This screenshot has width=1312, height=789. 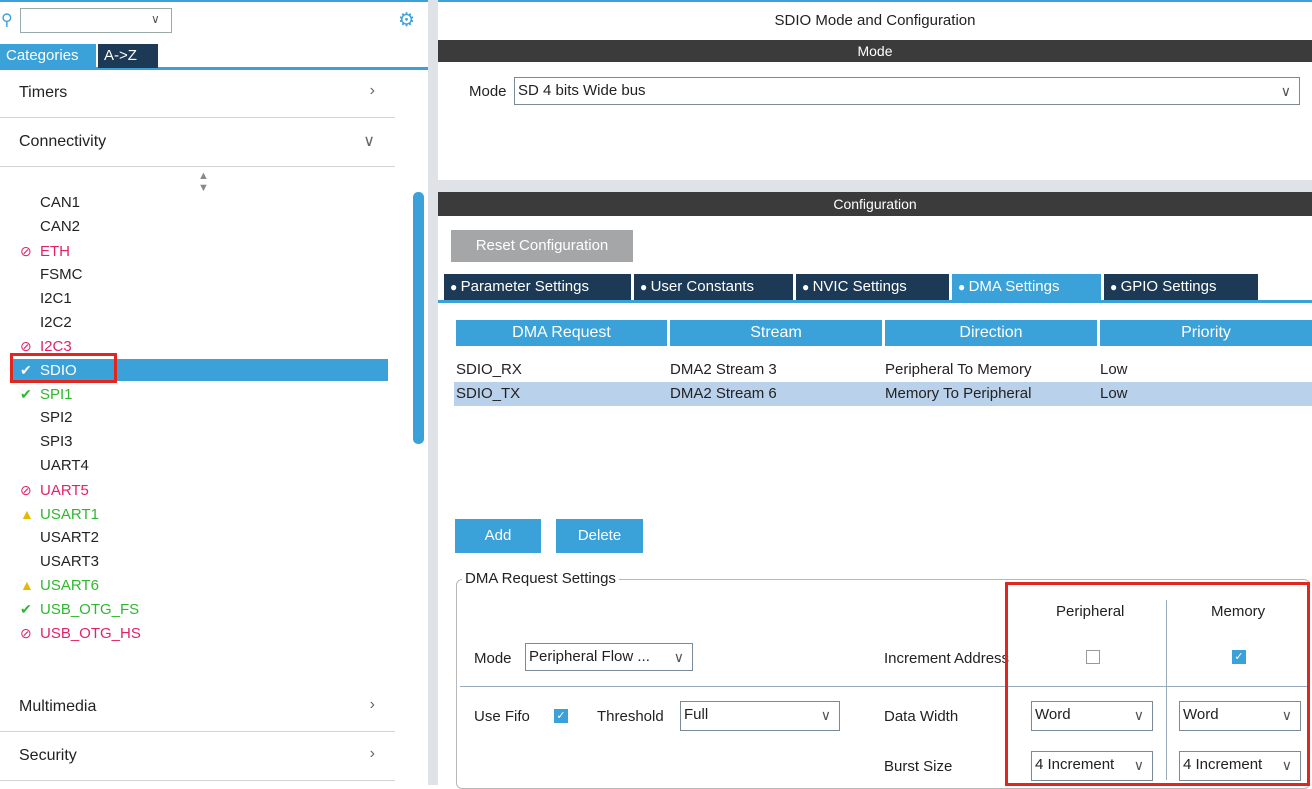 What do you see at coordinates (875, 20) in the screenshot?
I see `page-title: SDIO Mode and Configuration` at bounding box center [875, 20].